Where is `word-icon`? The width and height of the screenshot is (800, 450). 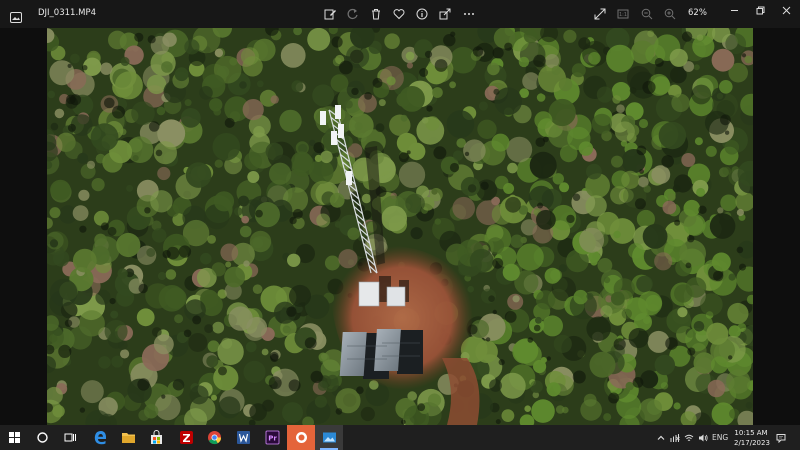 word-icon is located at coordinates (243, 437).